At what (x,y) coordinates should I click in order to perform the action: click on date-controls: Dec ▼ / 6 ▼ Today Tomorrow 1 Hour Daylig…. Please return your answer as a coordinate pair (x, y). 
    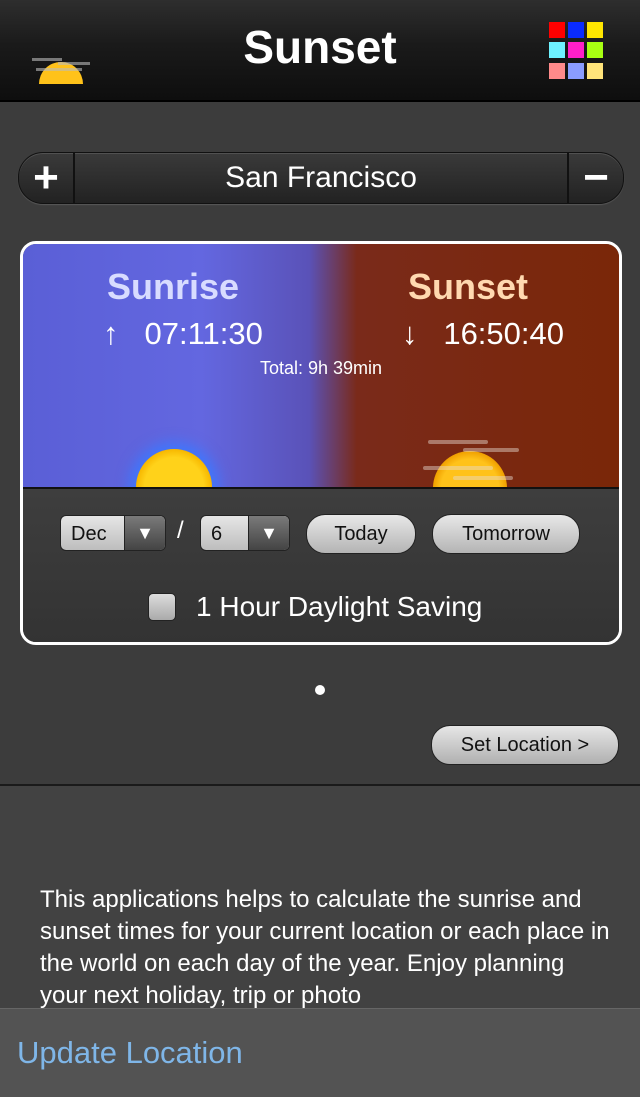
    Looking at the image, I should click on (321, 565).